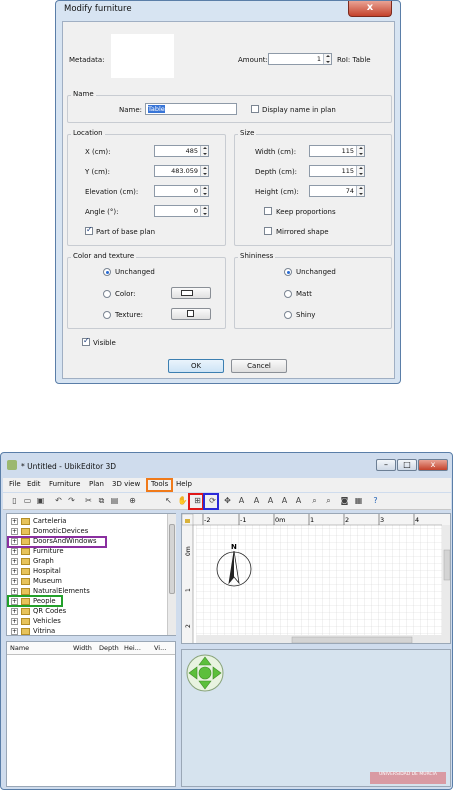 The height and width of the screenshot is (792, 455). Describe the element at coordinates (107, 315) in the screenshot. I see `texture-radio` at that location.